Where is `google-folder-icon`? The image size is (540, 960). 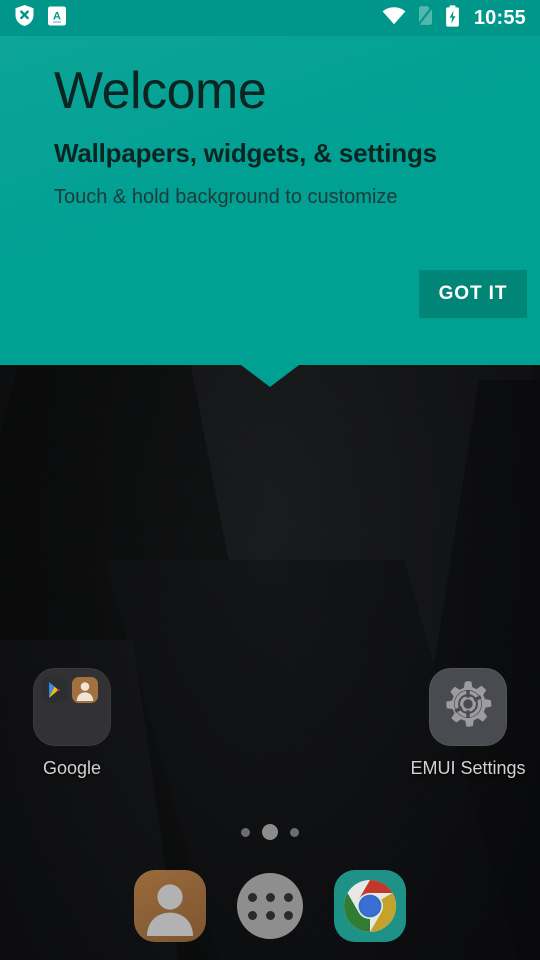 google-folder-icon is located at coordinates (72, 707).